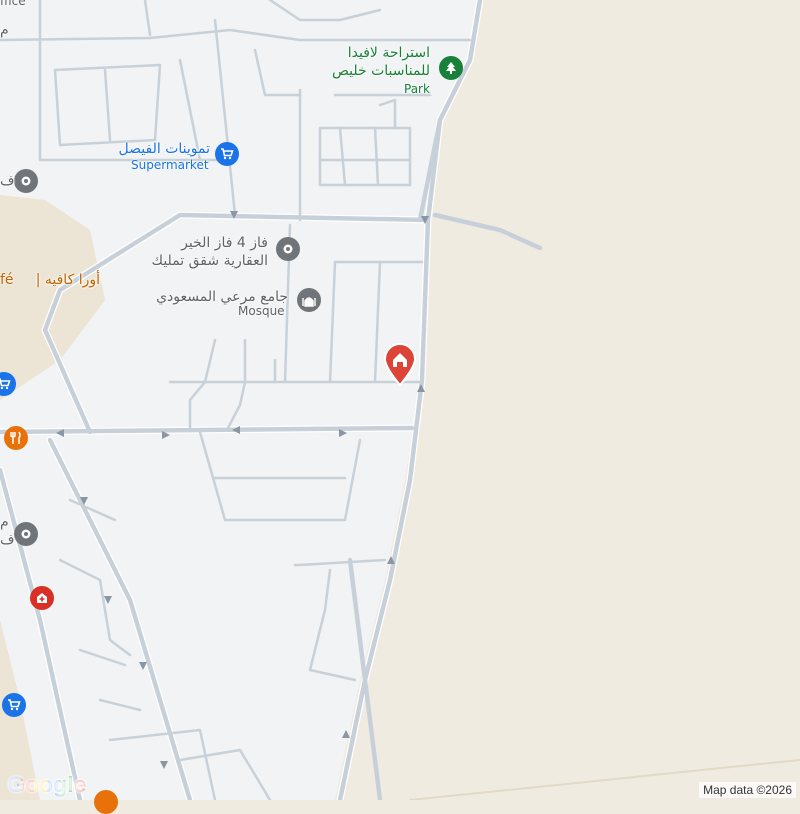  Describe the element at coordinates (13, 4) in the screenshot. I see `top-edge-label: ffice` at that location.